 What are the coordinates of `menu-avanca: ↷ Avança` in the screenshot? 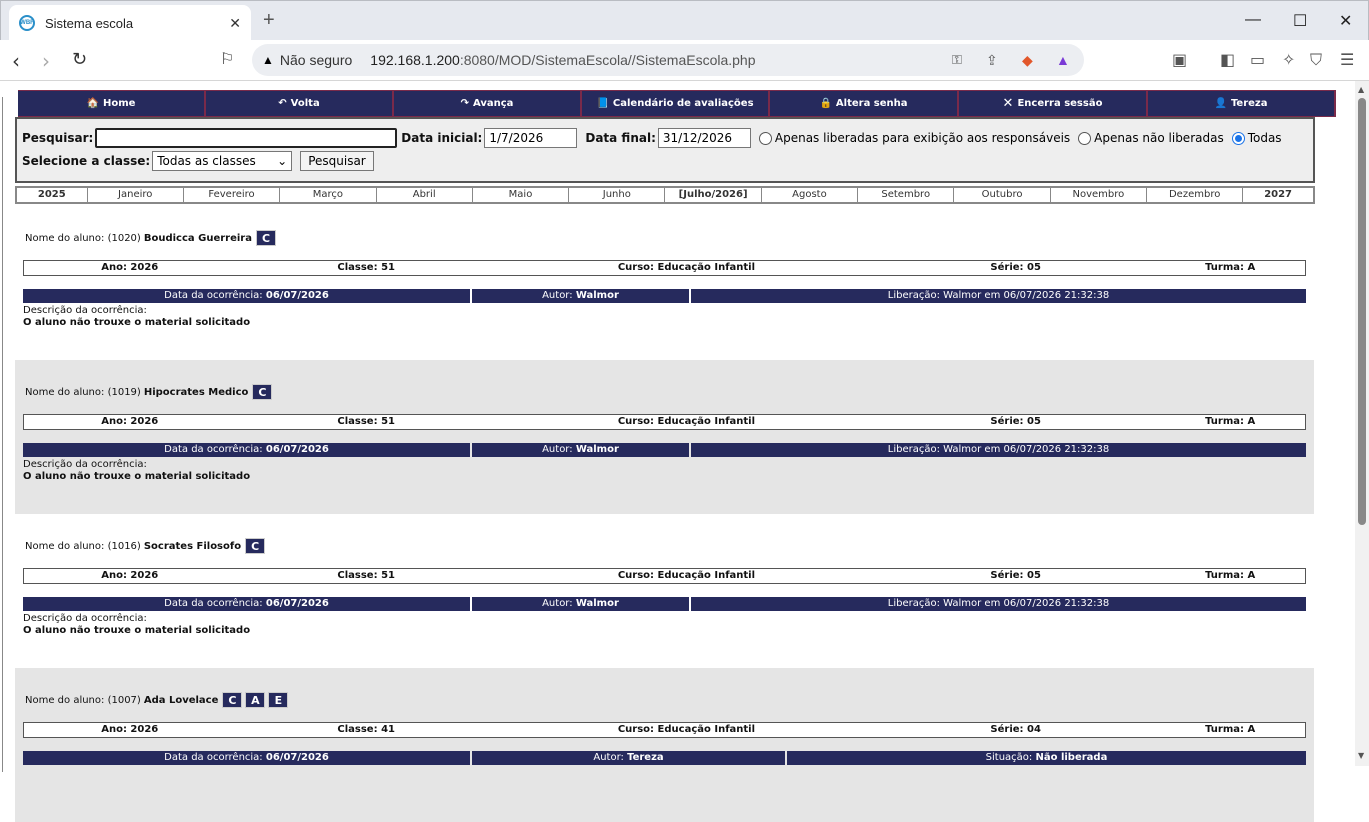 It's located at (488, 103).